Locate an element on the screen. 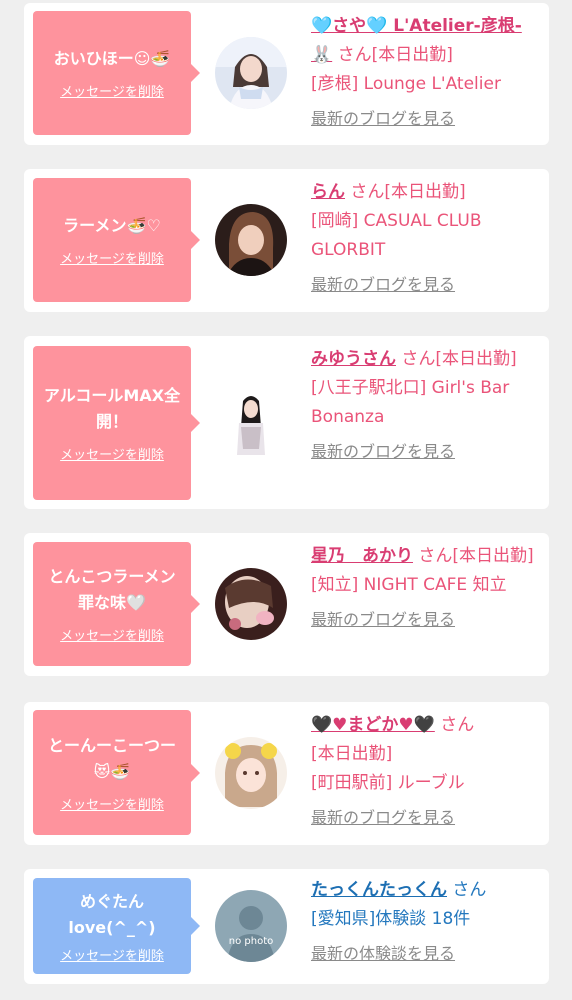  store-text: [知立] NIGHT CAFE 知立 is located at coordinates (409, 585).